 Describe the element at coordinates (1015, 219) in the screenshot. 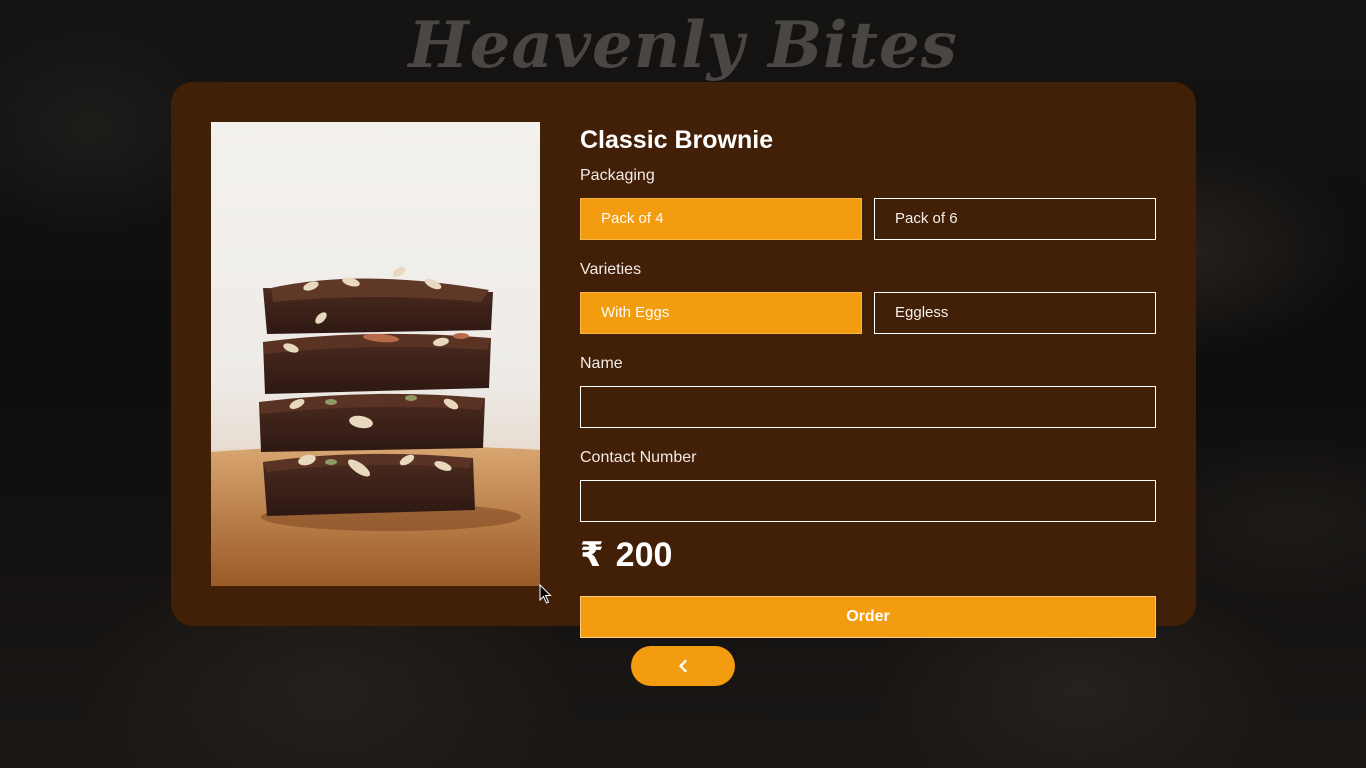

I see `option-pack-of-6: Pack of 6` at that location.